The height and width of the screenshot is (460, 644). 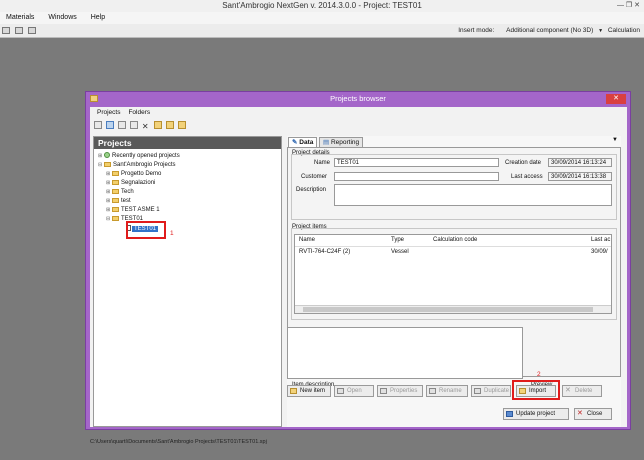 What do you see at coordinates (473, 195) in the screenshot?
I see `description-field` at bounding box center [473, 195].